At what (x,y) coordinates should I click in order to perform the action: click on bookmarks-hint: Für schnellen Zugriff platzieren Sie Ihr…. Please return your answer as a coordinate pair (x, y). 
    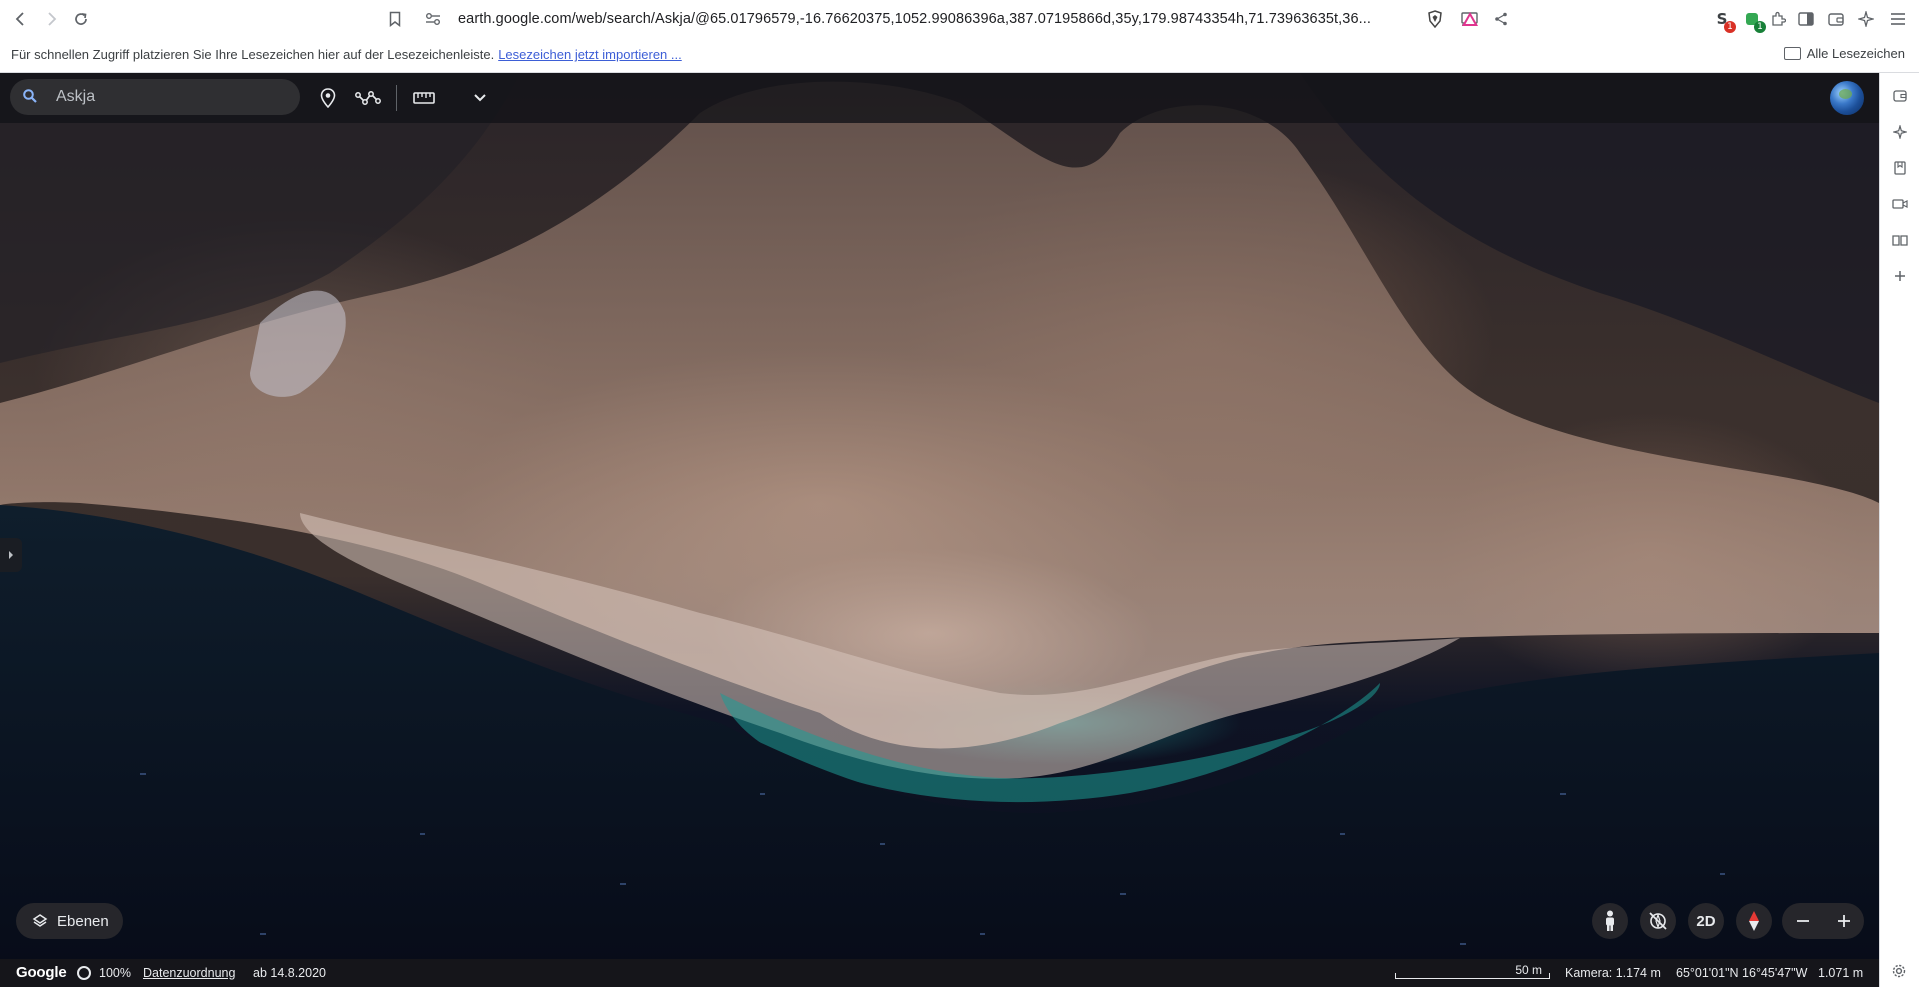
    Looking at the image, I should click on (346, 54).